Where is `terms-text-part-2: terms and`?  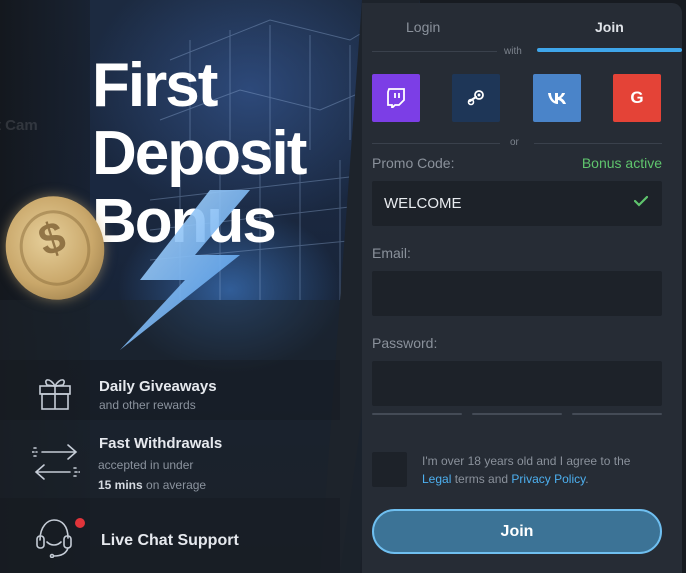 terms-text-part-2: terms and is located at coordinates (481, 479).